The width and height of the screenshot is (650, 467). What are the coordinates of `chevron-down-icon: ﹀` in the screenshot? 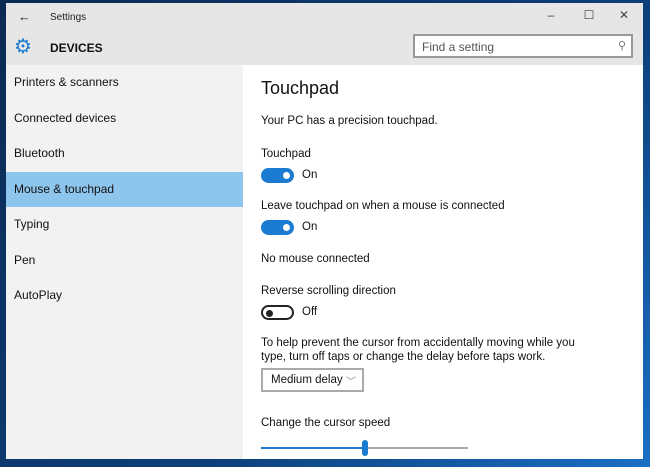 It's located at (351, 382).